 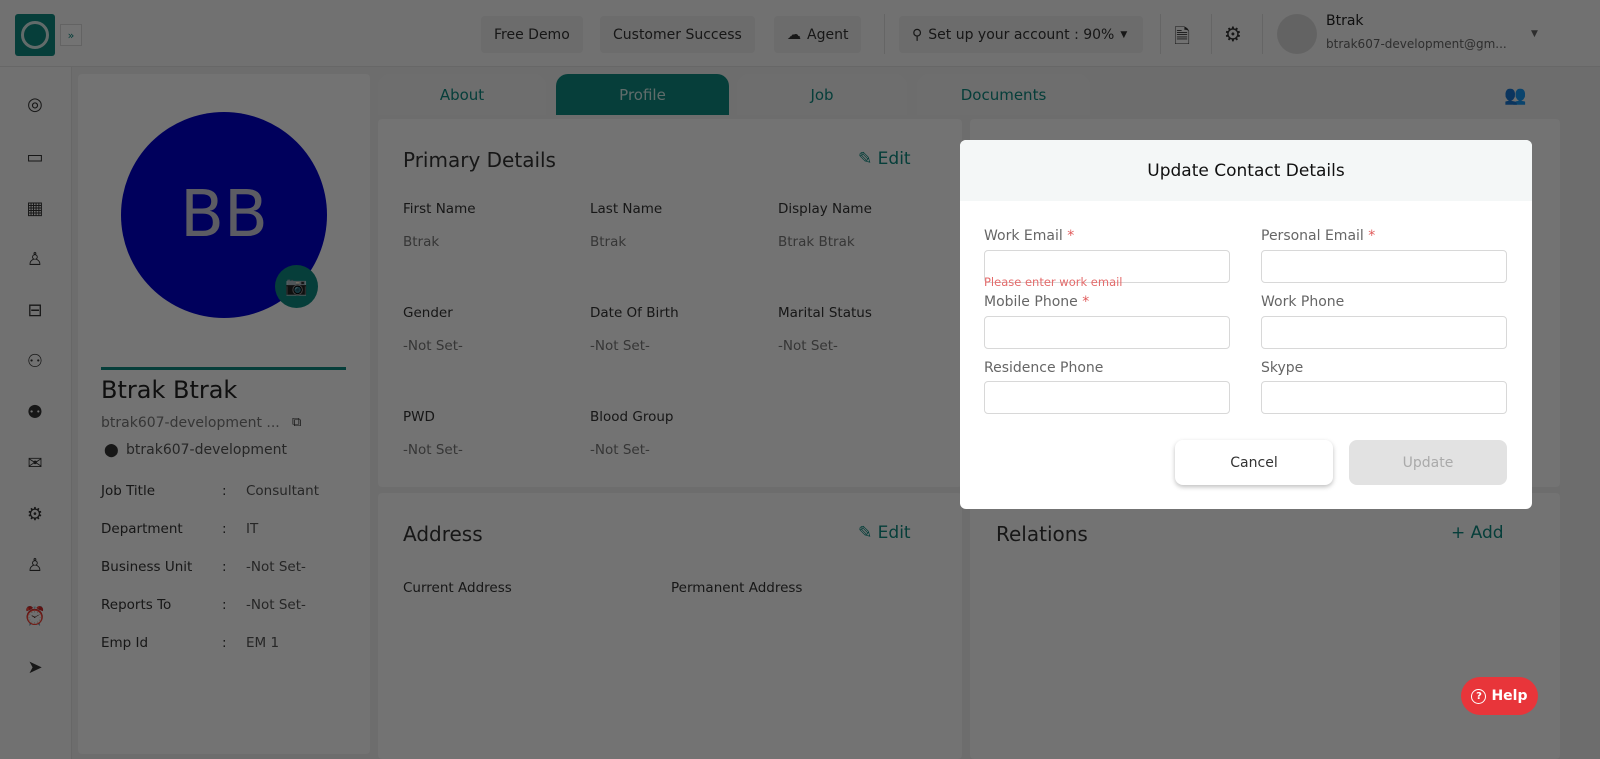 I want to click on relations-card: Relations + Add, so click(x=1265, y=626).